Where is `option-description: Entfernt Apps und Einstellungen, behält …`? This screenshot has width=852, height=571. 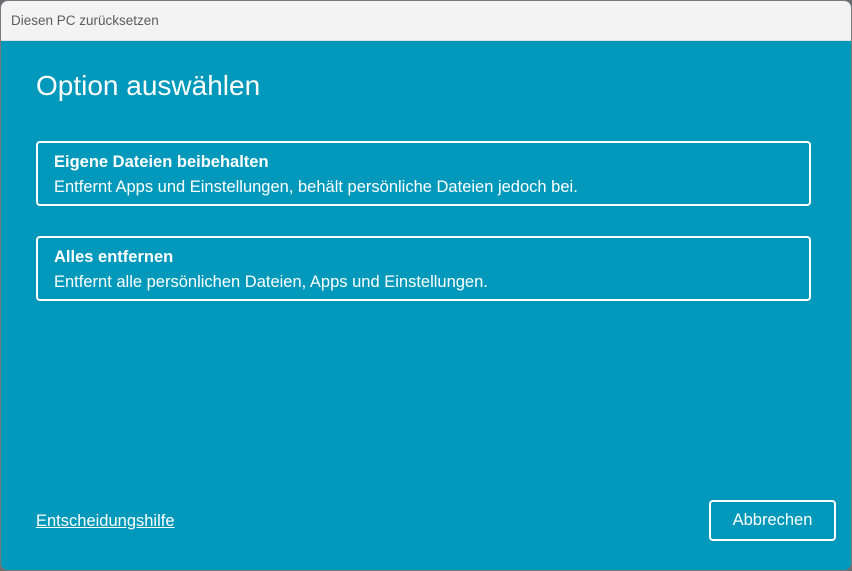 option-description: Entfernt Apps und Einstellungen, behält … is located at coordinates (316, 187).